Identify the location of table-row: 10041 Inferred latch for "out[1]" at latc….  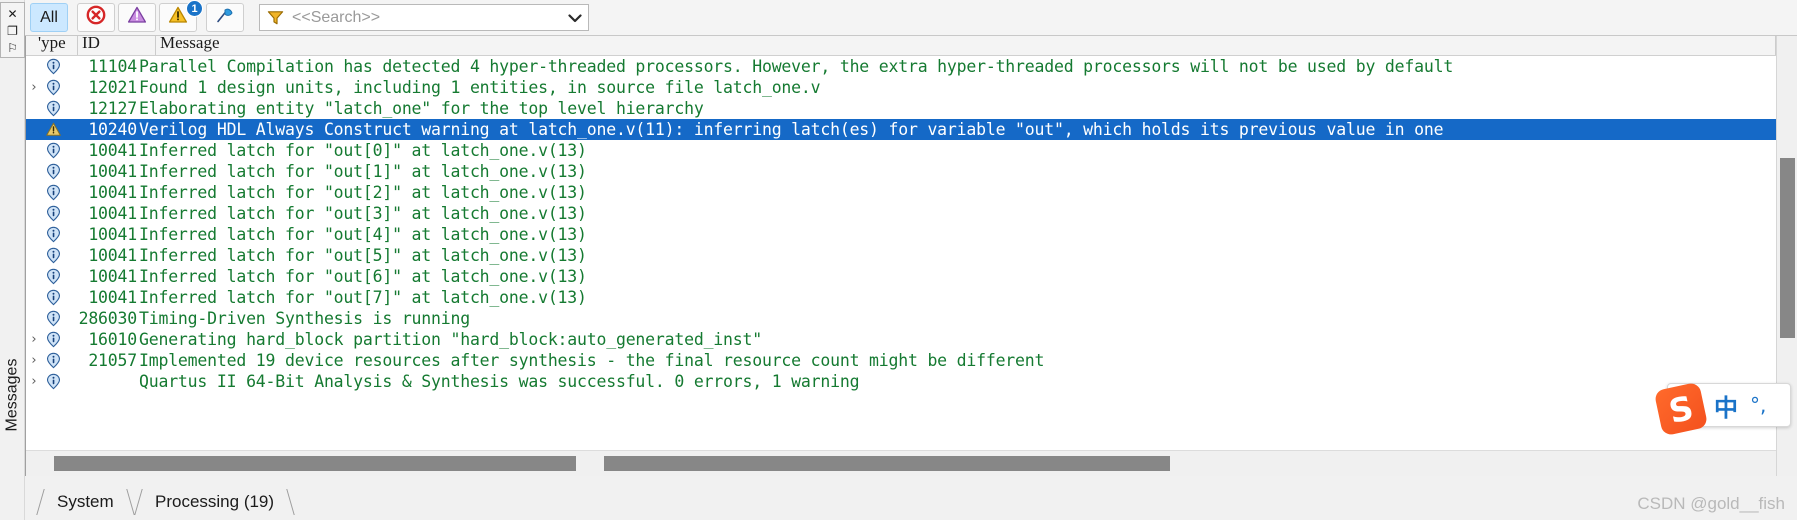
(911, 171).